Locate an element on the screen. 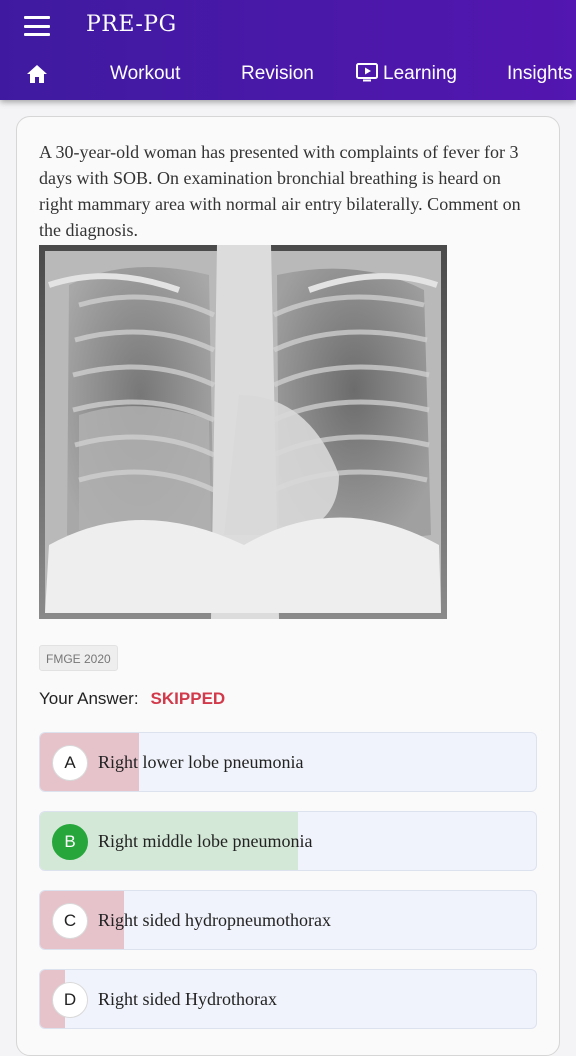 Image resolution: width=576 pixels, height=1056 pixels. nav-item-revision: Revision is located at coordinates (277, 74).